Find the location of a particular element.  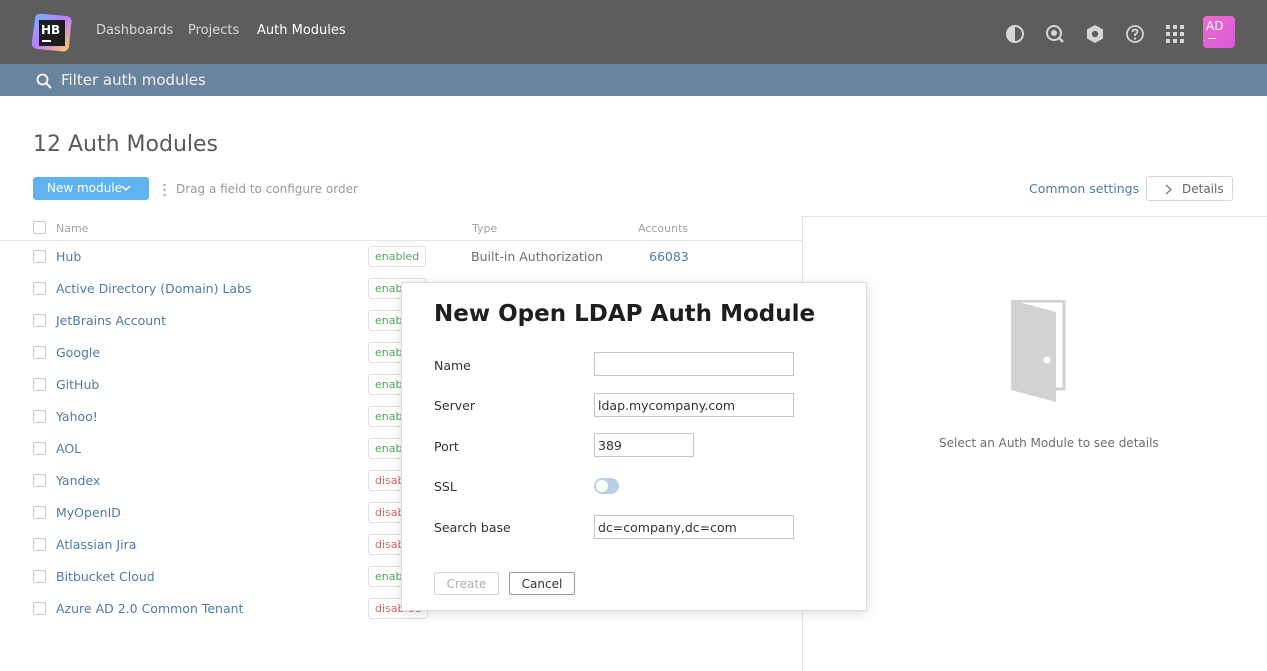

server-label: Server is located at coordinates (454, 405).